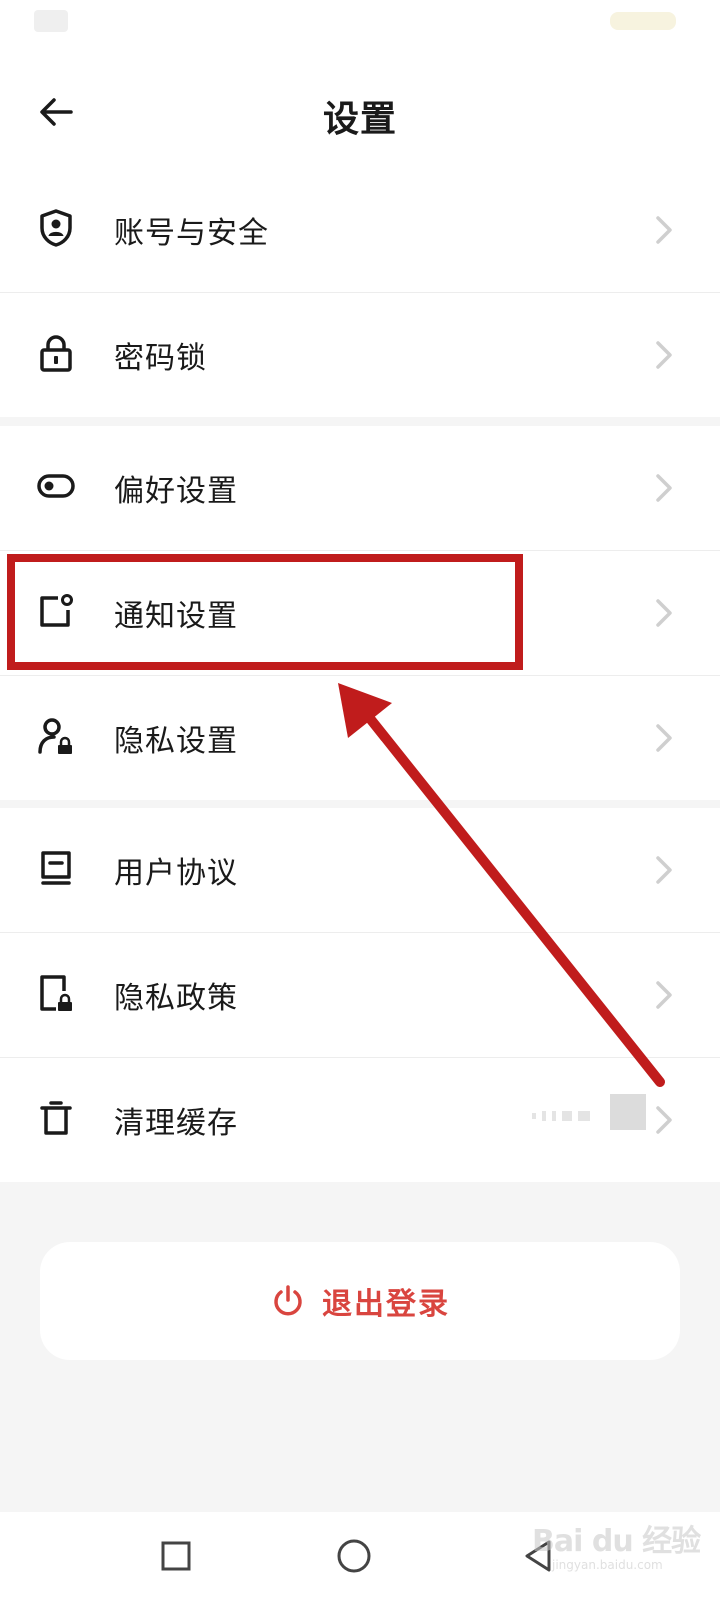  I want to click on back-nav-button, so click(538, 1556).